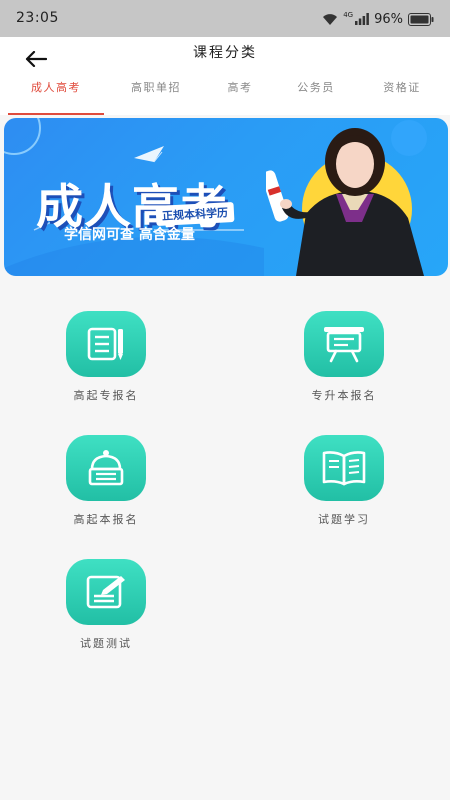  What do you see at coordinates (421, 19) in the screenshot?
I see `battery-icon` at bounding box center [421, 19].